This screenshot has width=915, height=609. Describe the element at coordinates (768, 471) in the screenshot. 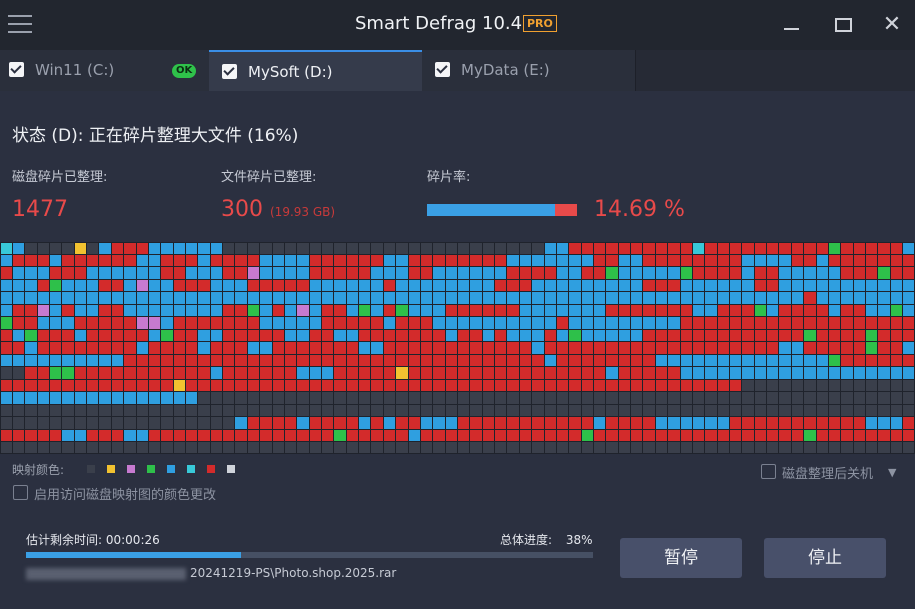

I see `shutdown-after-checkbox` at that location.